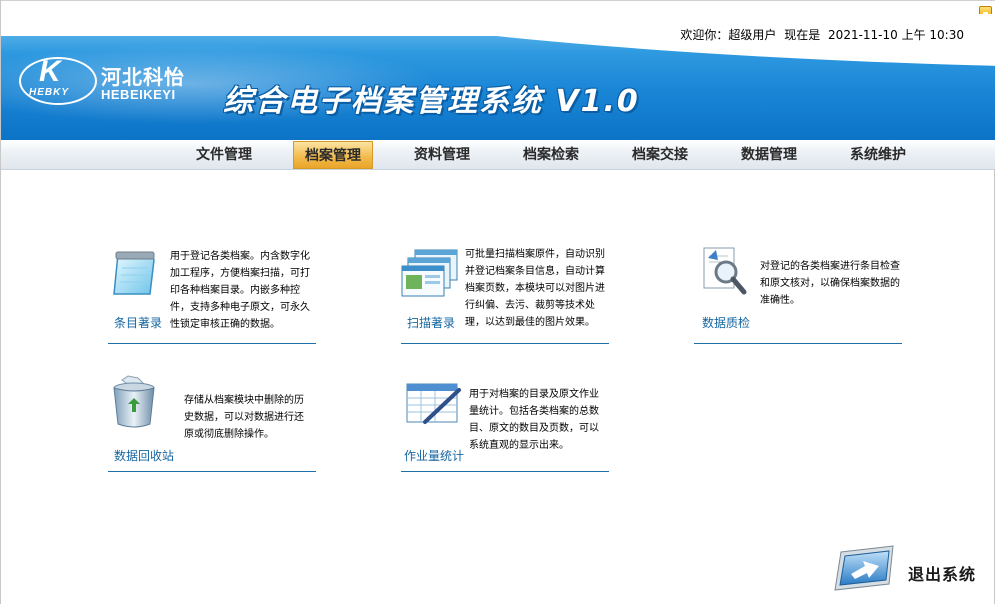 This screenshot has width=995, height=604. What do you see at coordinates (50, 71) in the screenshot?
I see `logo-k-glyph: K` at bounding box center [50, 71].